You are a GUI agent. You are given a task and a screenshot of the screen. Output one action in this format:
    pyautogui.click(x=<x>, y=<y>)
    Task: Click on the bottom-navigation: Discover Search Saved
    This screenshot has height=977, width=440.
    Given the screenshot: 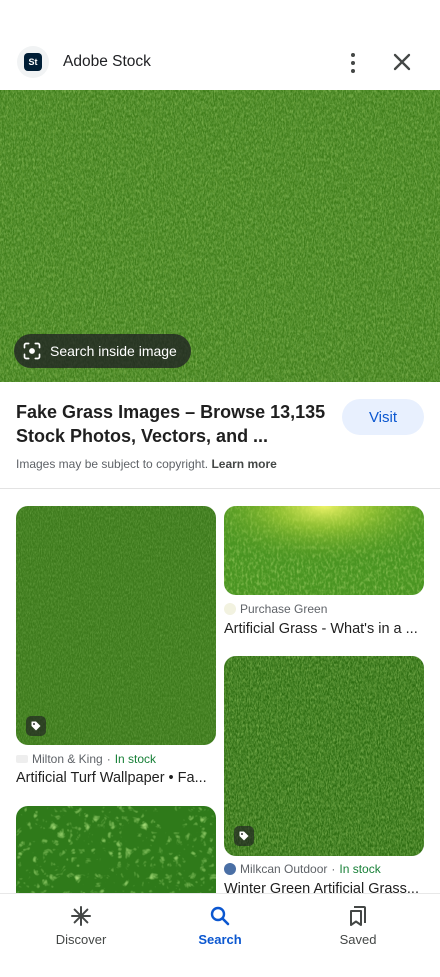 What is the action you would take?
    pyautogui.click(x=220, y=935)
    